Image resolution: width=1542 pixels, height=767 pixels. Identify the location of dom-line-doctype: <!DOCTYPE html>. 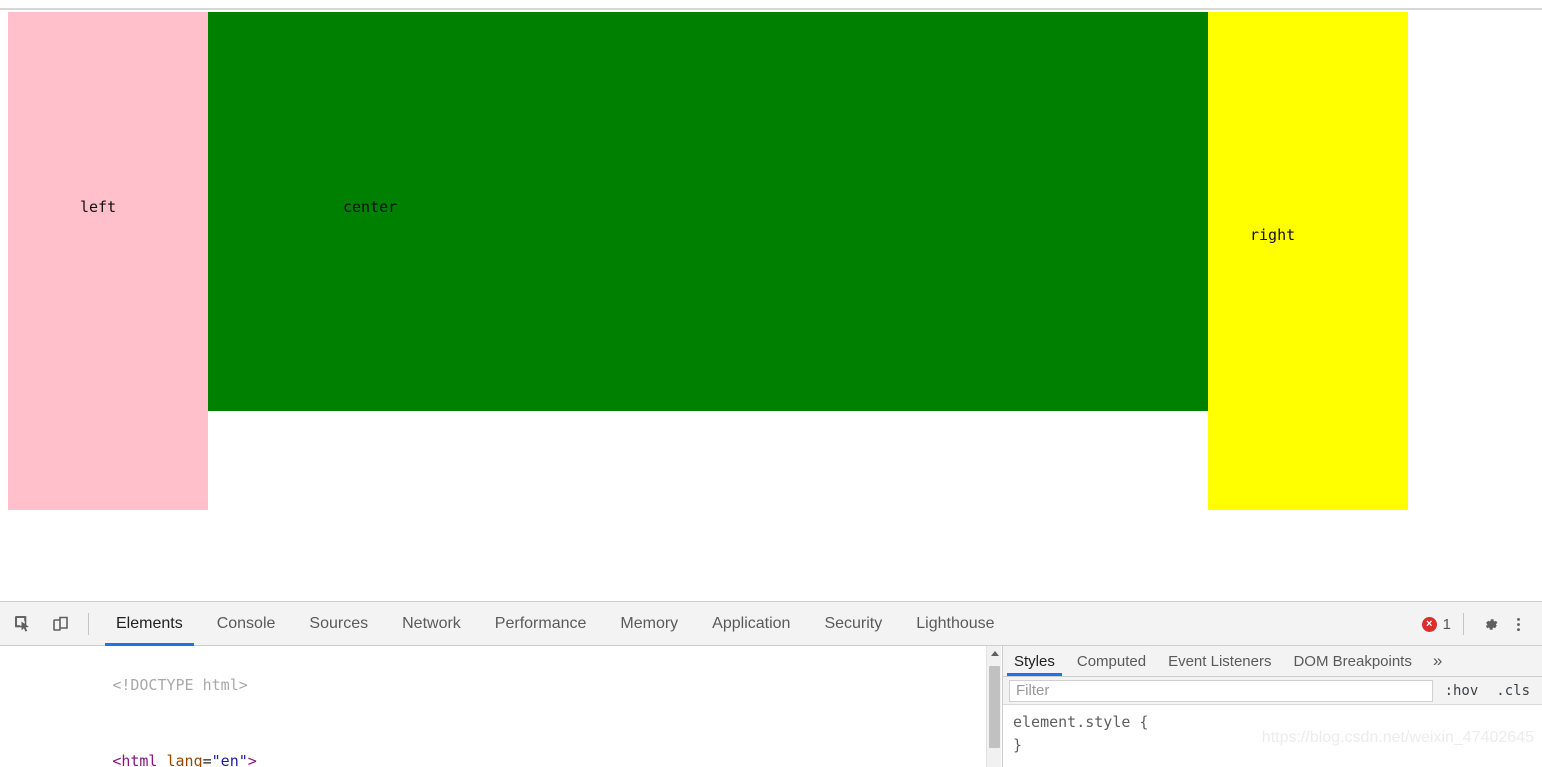
(493, 685).